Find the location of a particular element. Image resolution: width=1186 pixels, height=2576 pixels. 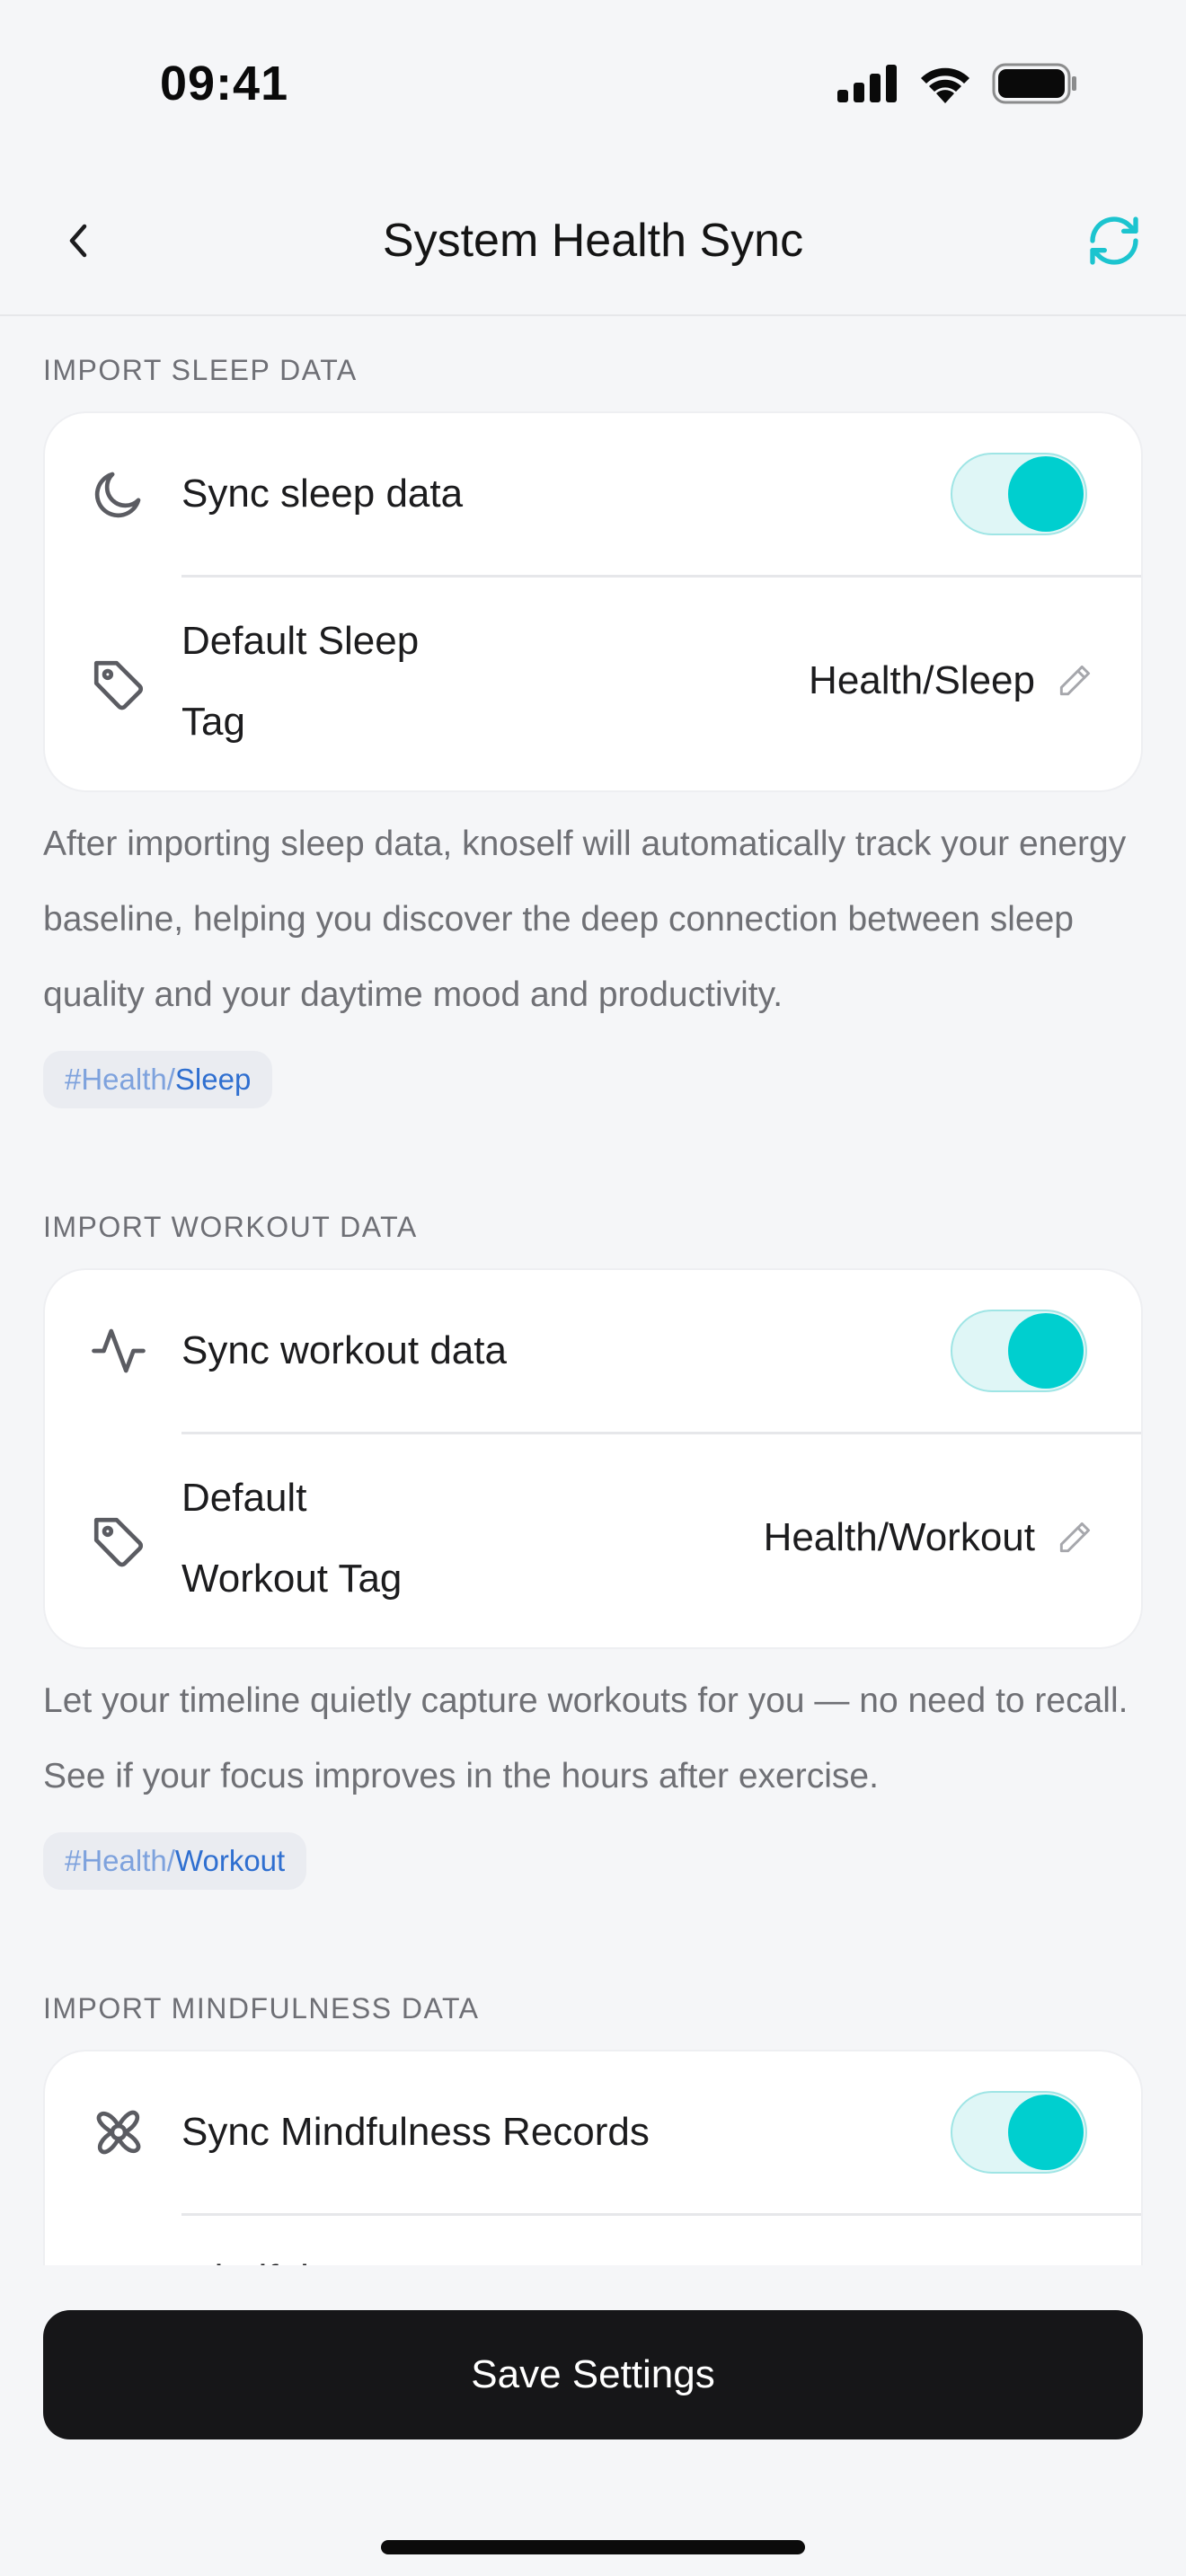

sleep-tag-value: Health/Sleep is located at coordinates (951, 680).